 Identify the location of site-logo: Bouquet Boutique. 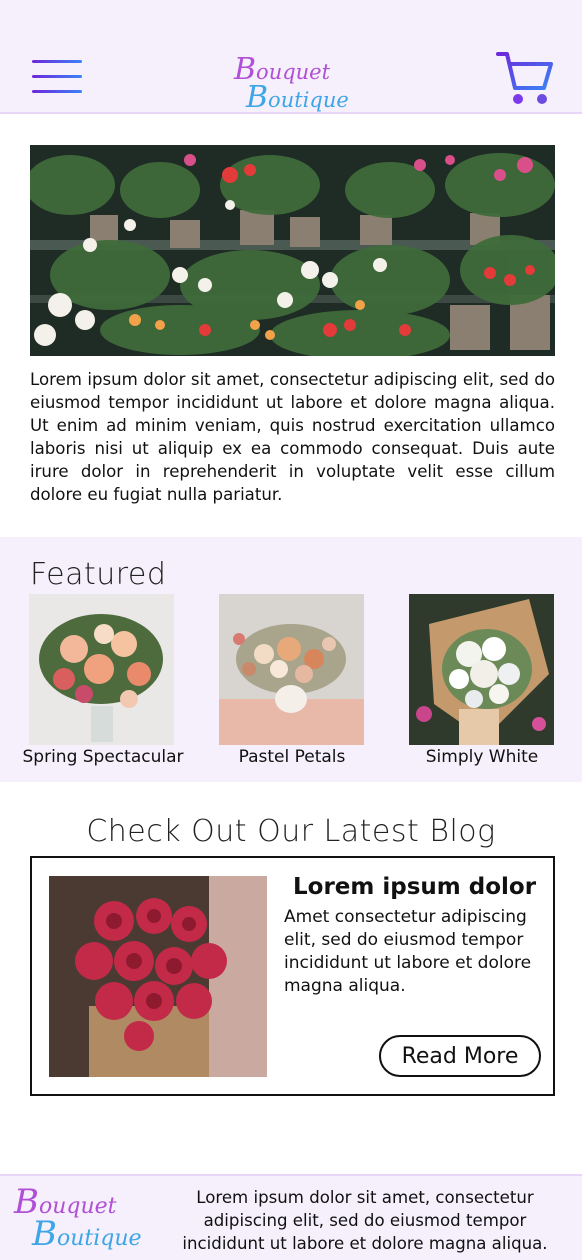
(292, 81).